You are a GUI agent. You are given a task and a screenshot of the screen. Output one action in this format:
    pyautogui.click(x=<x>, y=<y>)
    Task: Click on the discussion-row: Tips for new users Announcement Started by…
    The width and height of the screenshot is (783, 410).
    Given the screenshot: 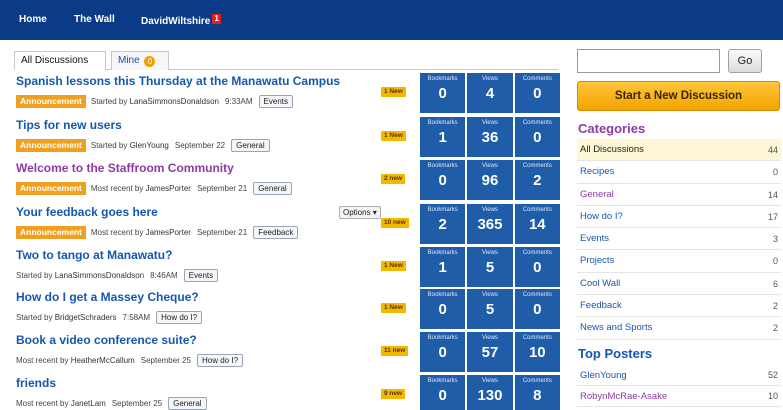 What is the action you would take?
    pyautogui.click(x=287, y=139)
    